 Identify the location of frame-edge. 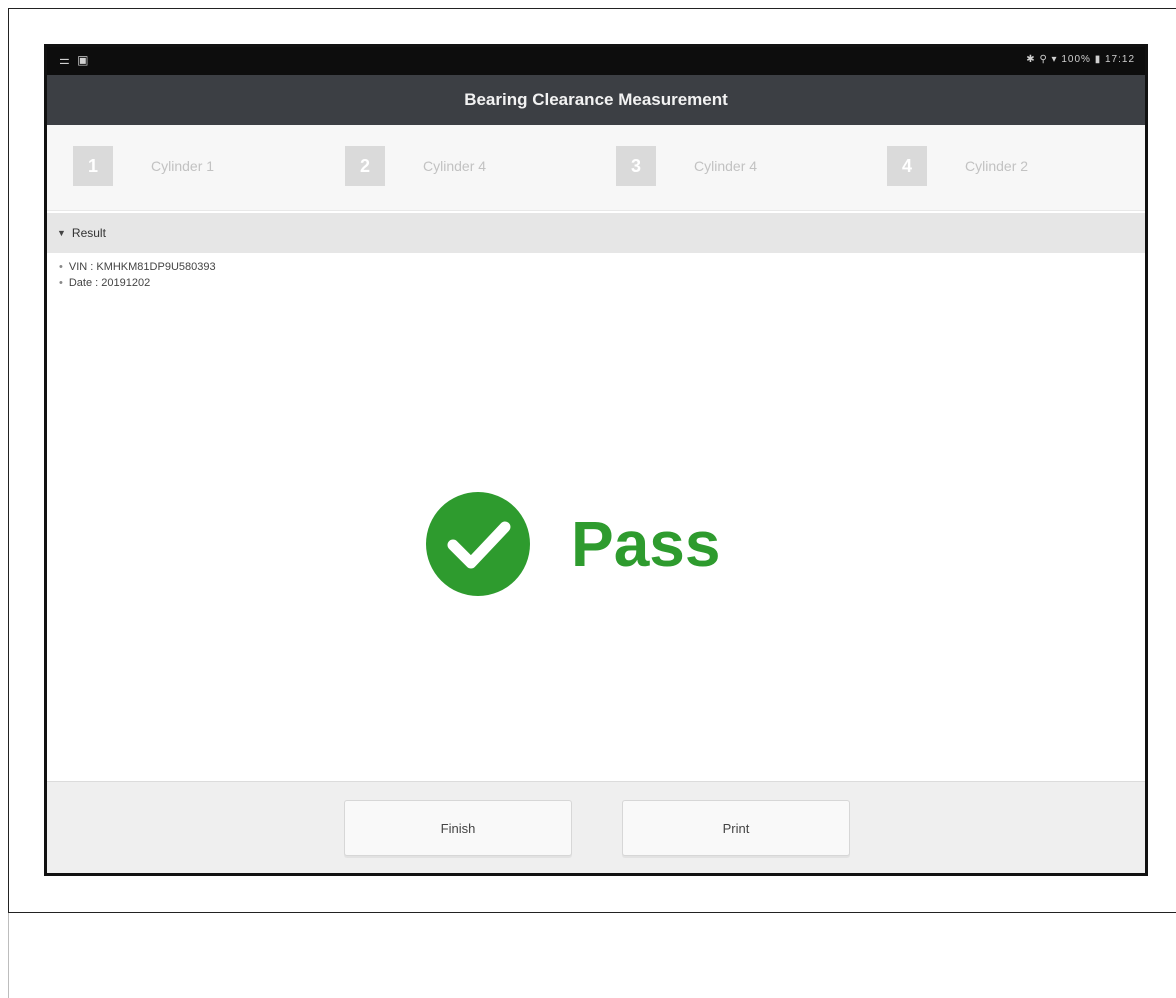
(8, 955).